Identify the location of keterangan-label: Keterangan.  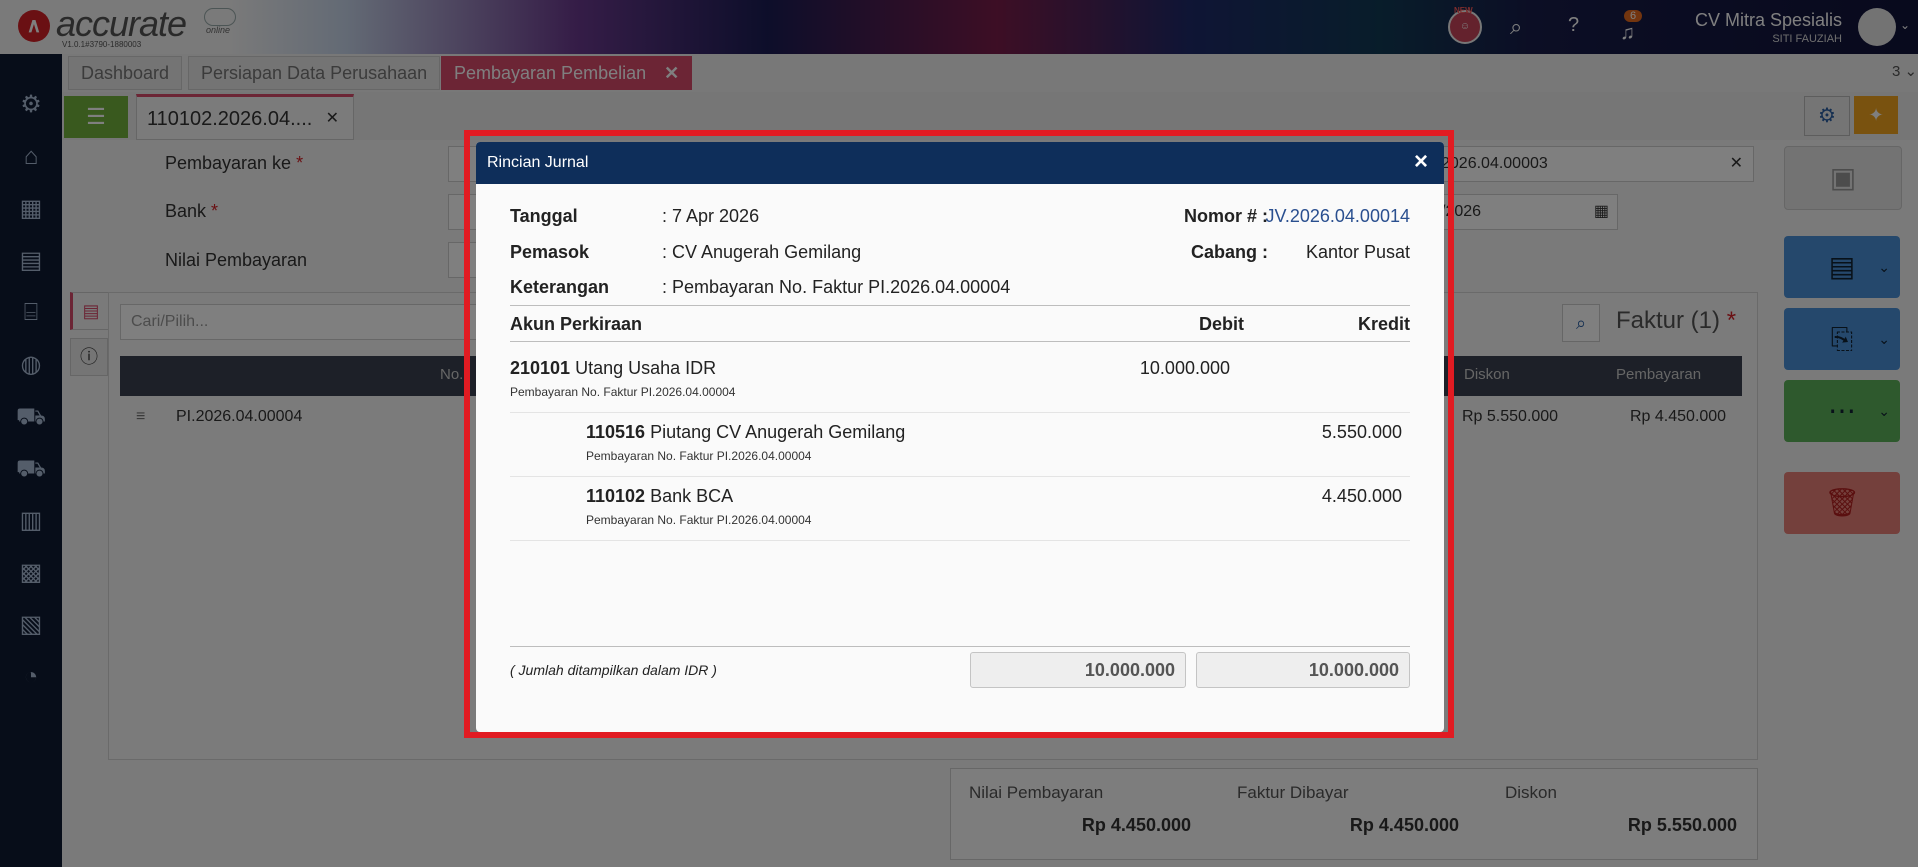
(560, 287).